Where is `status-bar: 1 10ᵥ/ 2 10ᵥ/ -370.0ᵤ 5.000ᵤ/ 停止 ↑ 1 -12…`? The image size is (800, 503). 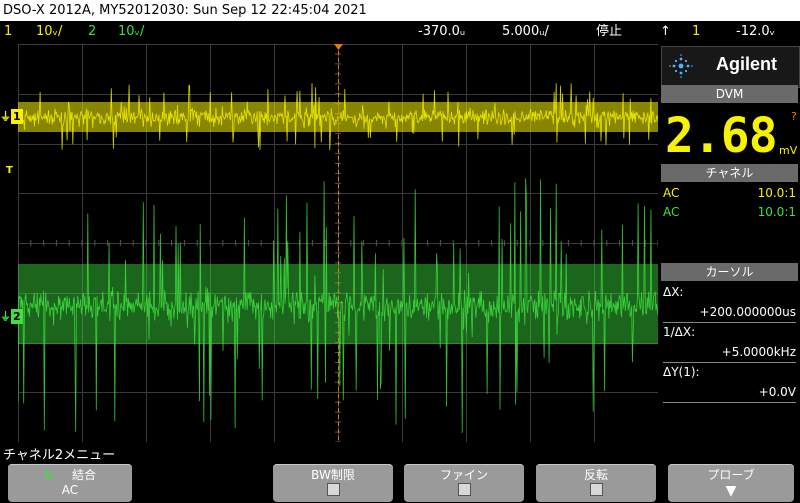 status-bar: 1 10ᵥ/ 2 10ᵥ/ -370.0ᵤ 5.000ᵤ/ 停止 ↑ 1 -12… is located at coordinates (400, 32).